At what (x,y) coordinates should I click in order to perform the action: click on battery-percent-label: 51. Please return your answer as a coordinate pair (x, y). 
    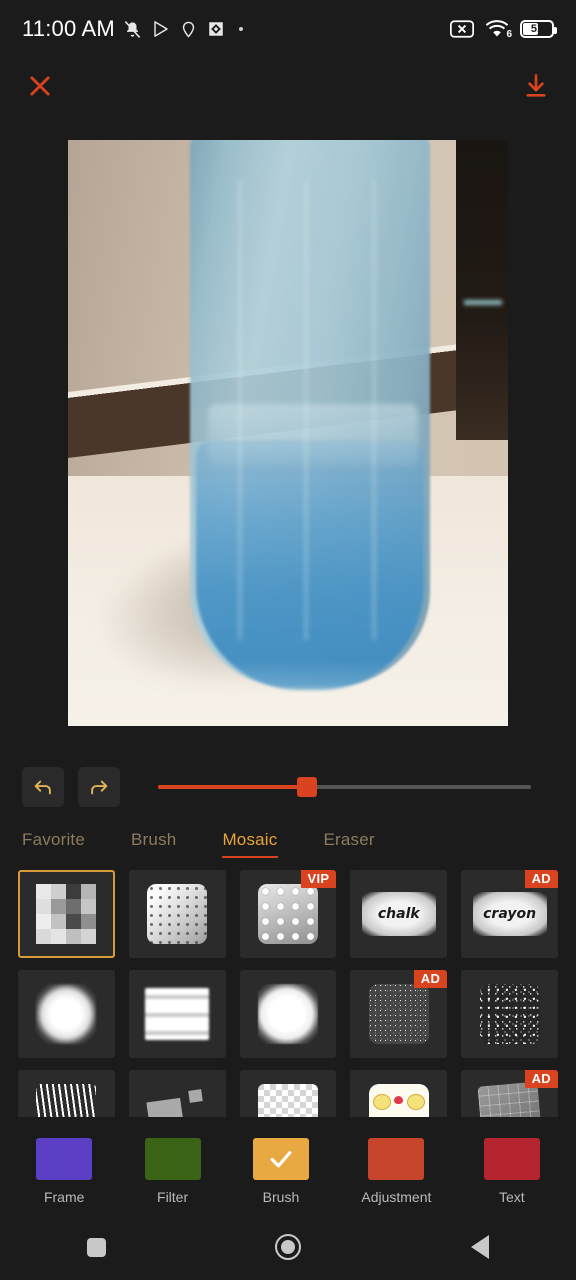
    Looking at the image, I should click on (537, 29).